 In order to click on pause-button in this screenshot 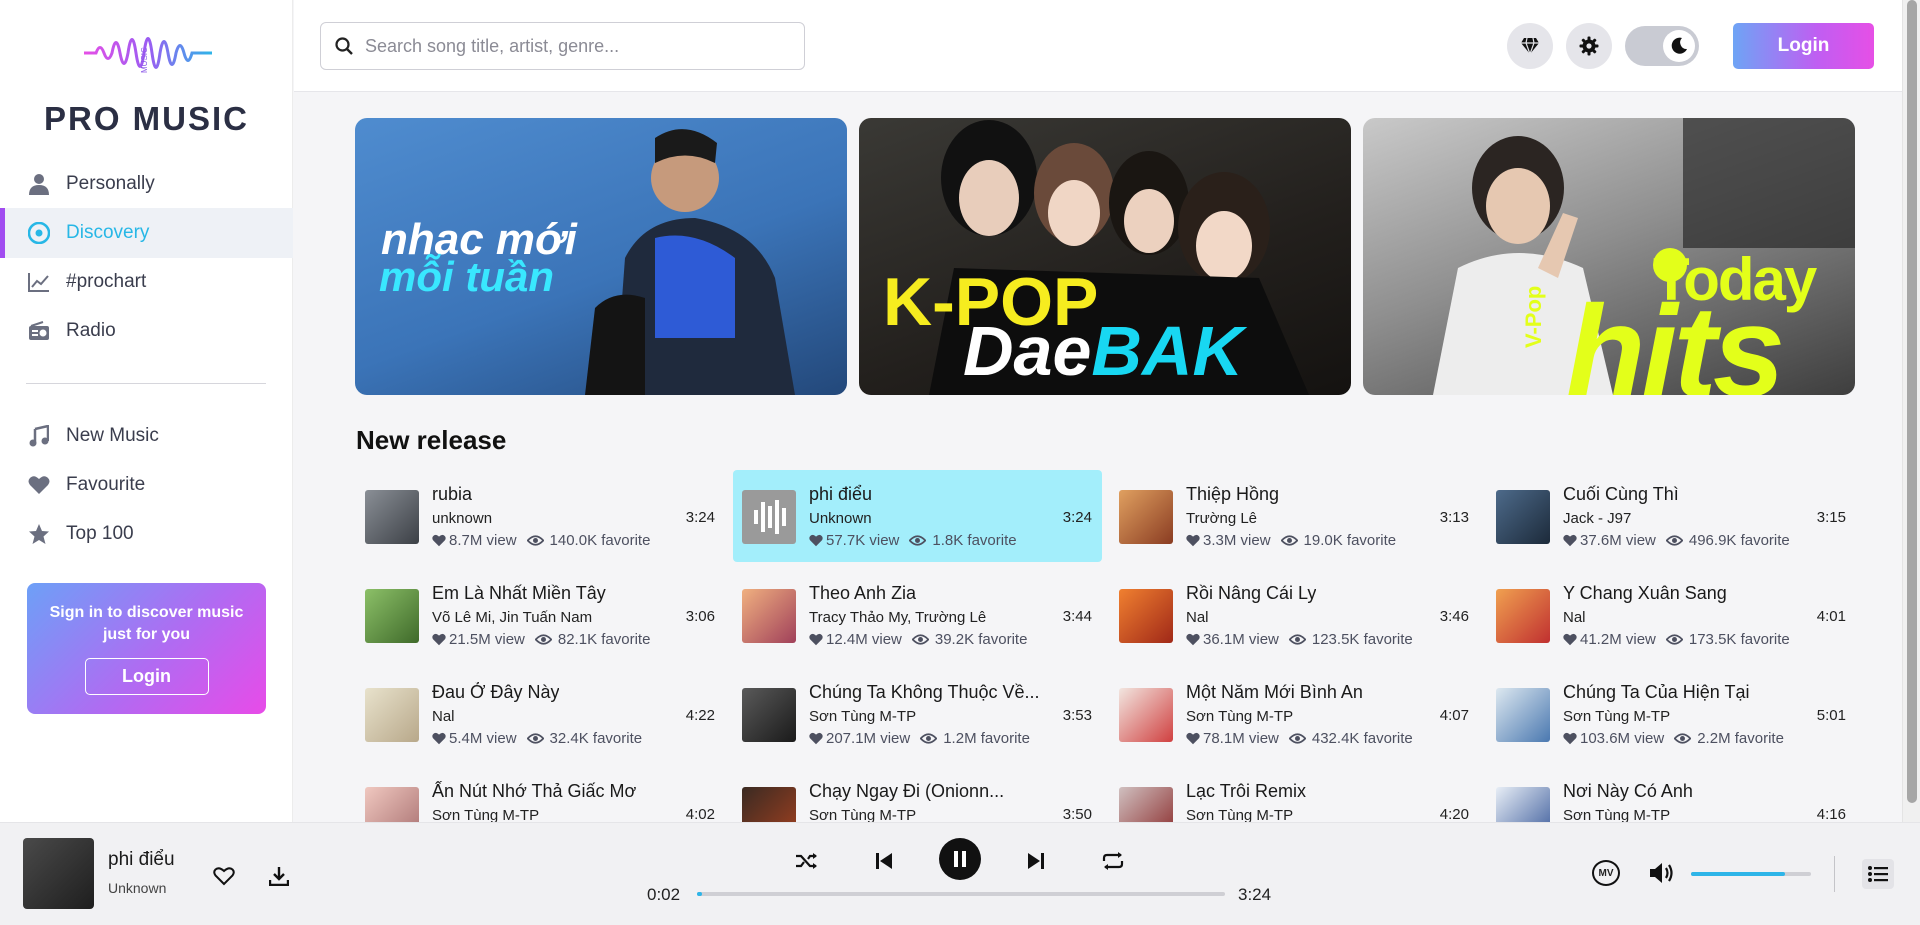, I will do `click(960, 859)`.